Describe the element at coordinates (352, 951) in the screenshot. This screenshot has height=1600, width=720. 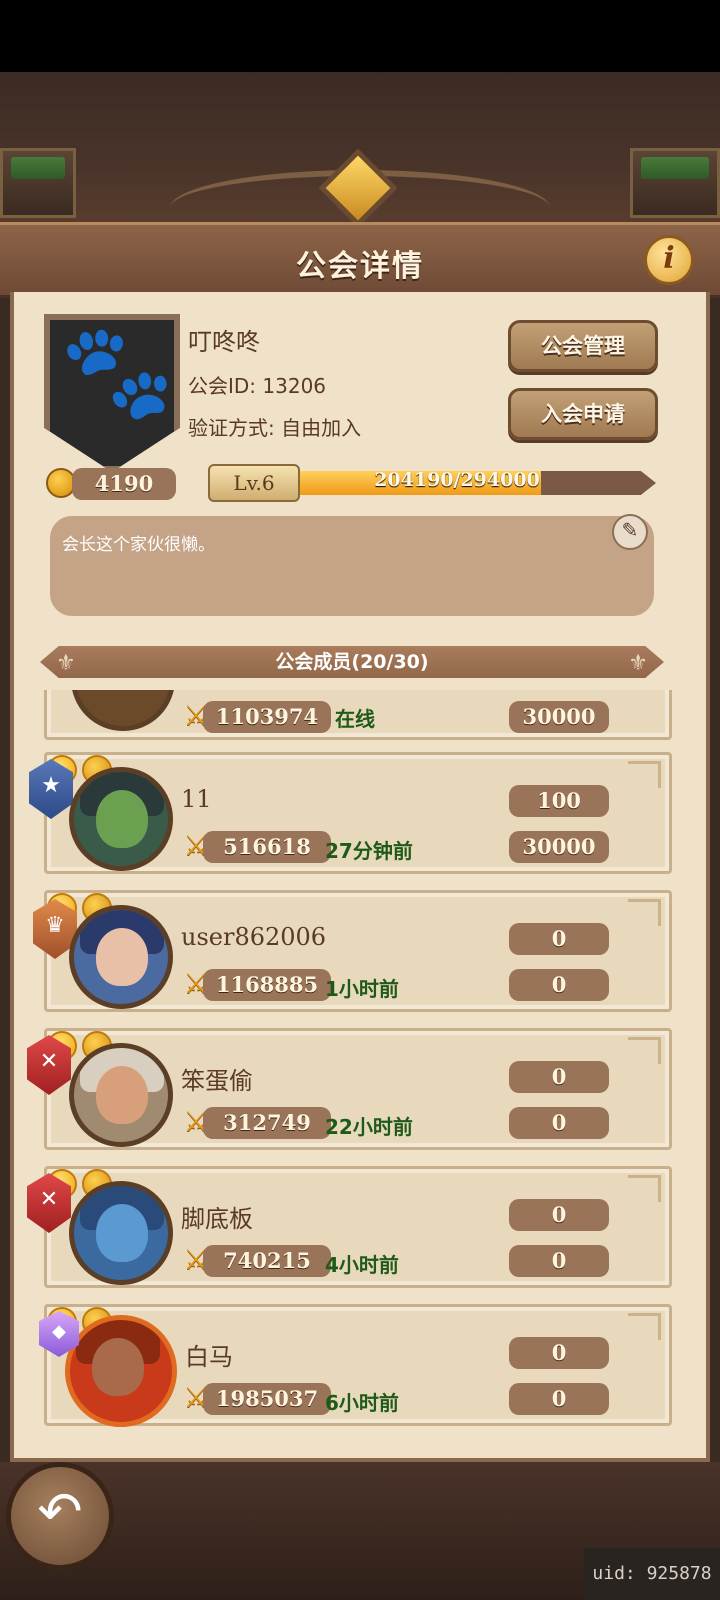
I see `member-card: ♛ user862006 0 ⚔ 1168885 1小时前 0` at that location.